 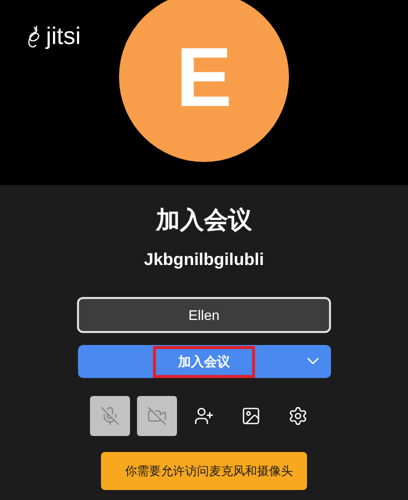 What do you see at coordinates (204, 416) in the screenshot?
I see `add-person-icon` at bounding box center [204, 416].